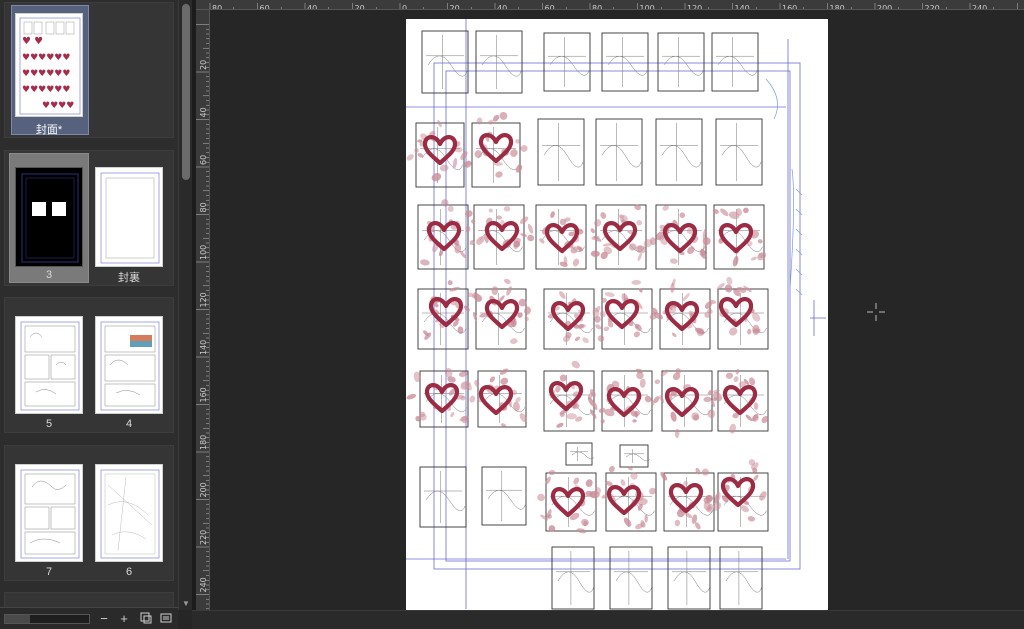 The image size is (1024, 629). Describe the element at coordinates (18, 619) in the screenshot. I see `zoom-slider-fill` at that location.